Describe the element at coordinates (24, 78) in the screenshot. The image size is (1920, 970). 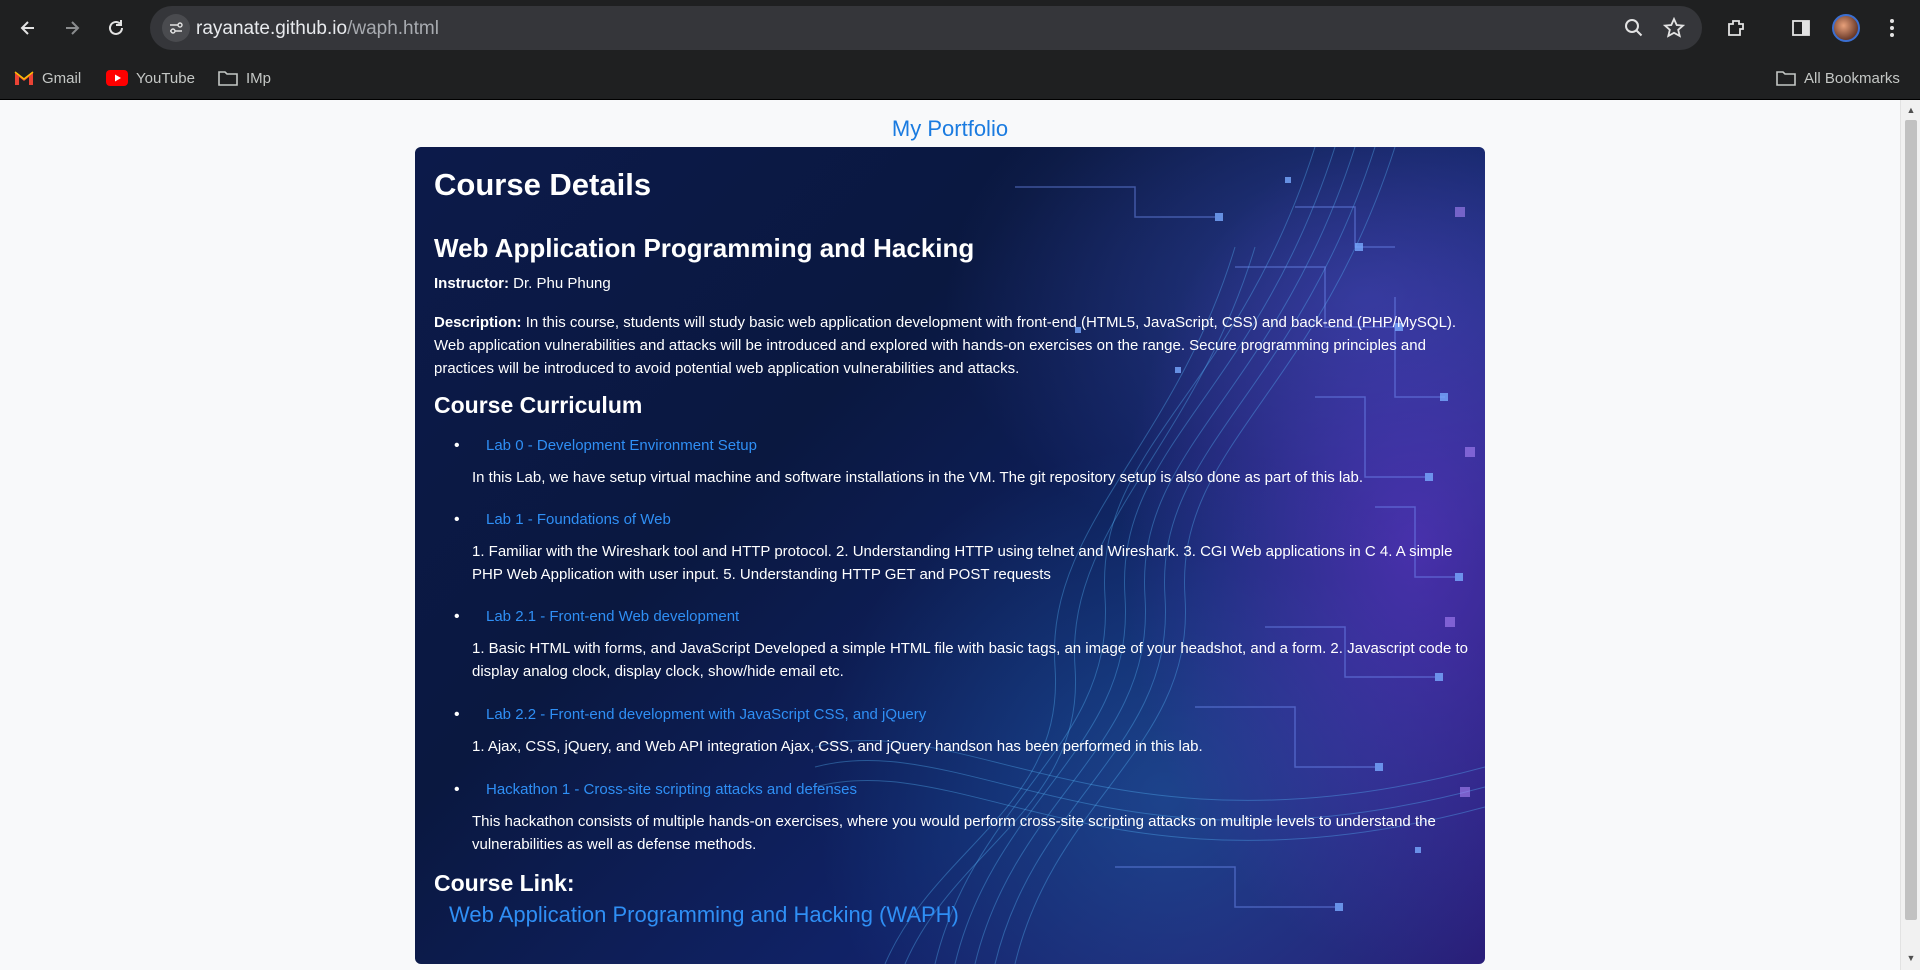
I see `gmail-icon` at that location.